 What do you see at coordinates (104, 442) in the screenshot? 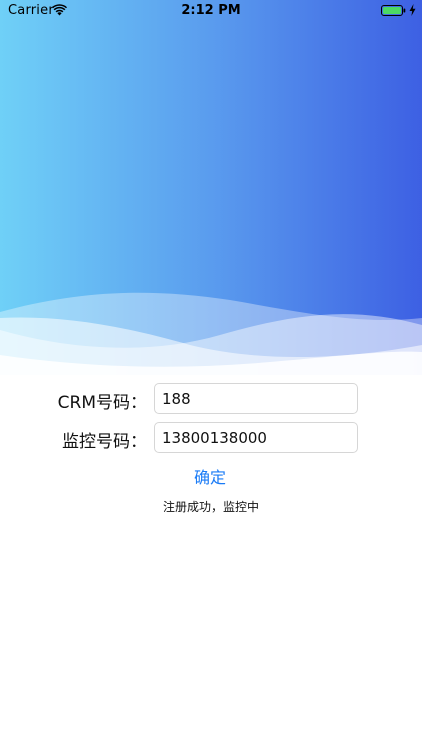
I see `monitor-number-label: 监控号码：` at bounding box center [104, 442].